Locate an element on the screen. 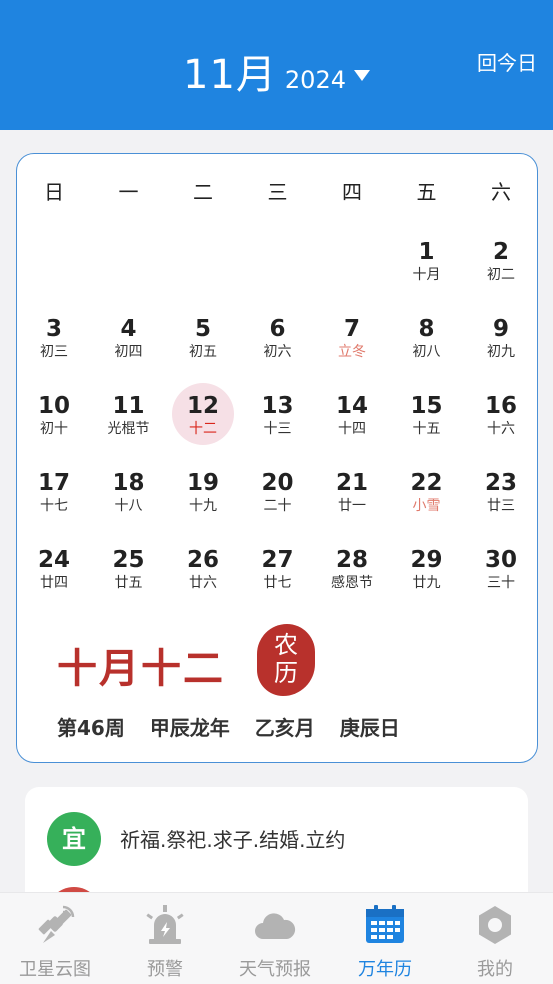 Image resolution: width=553 pixels, height=984 pixels. day-cell: 5 初五 is located at coordinates (203, 349).